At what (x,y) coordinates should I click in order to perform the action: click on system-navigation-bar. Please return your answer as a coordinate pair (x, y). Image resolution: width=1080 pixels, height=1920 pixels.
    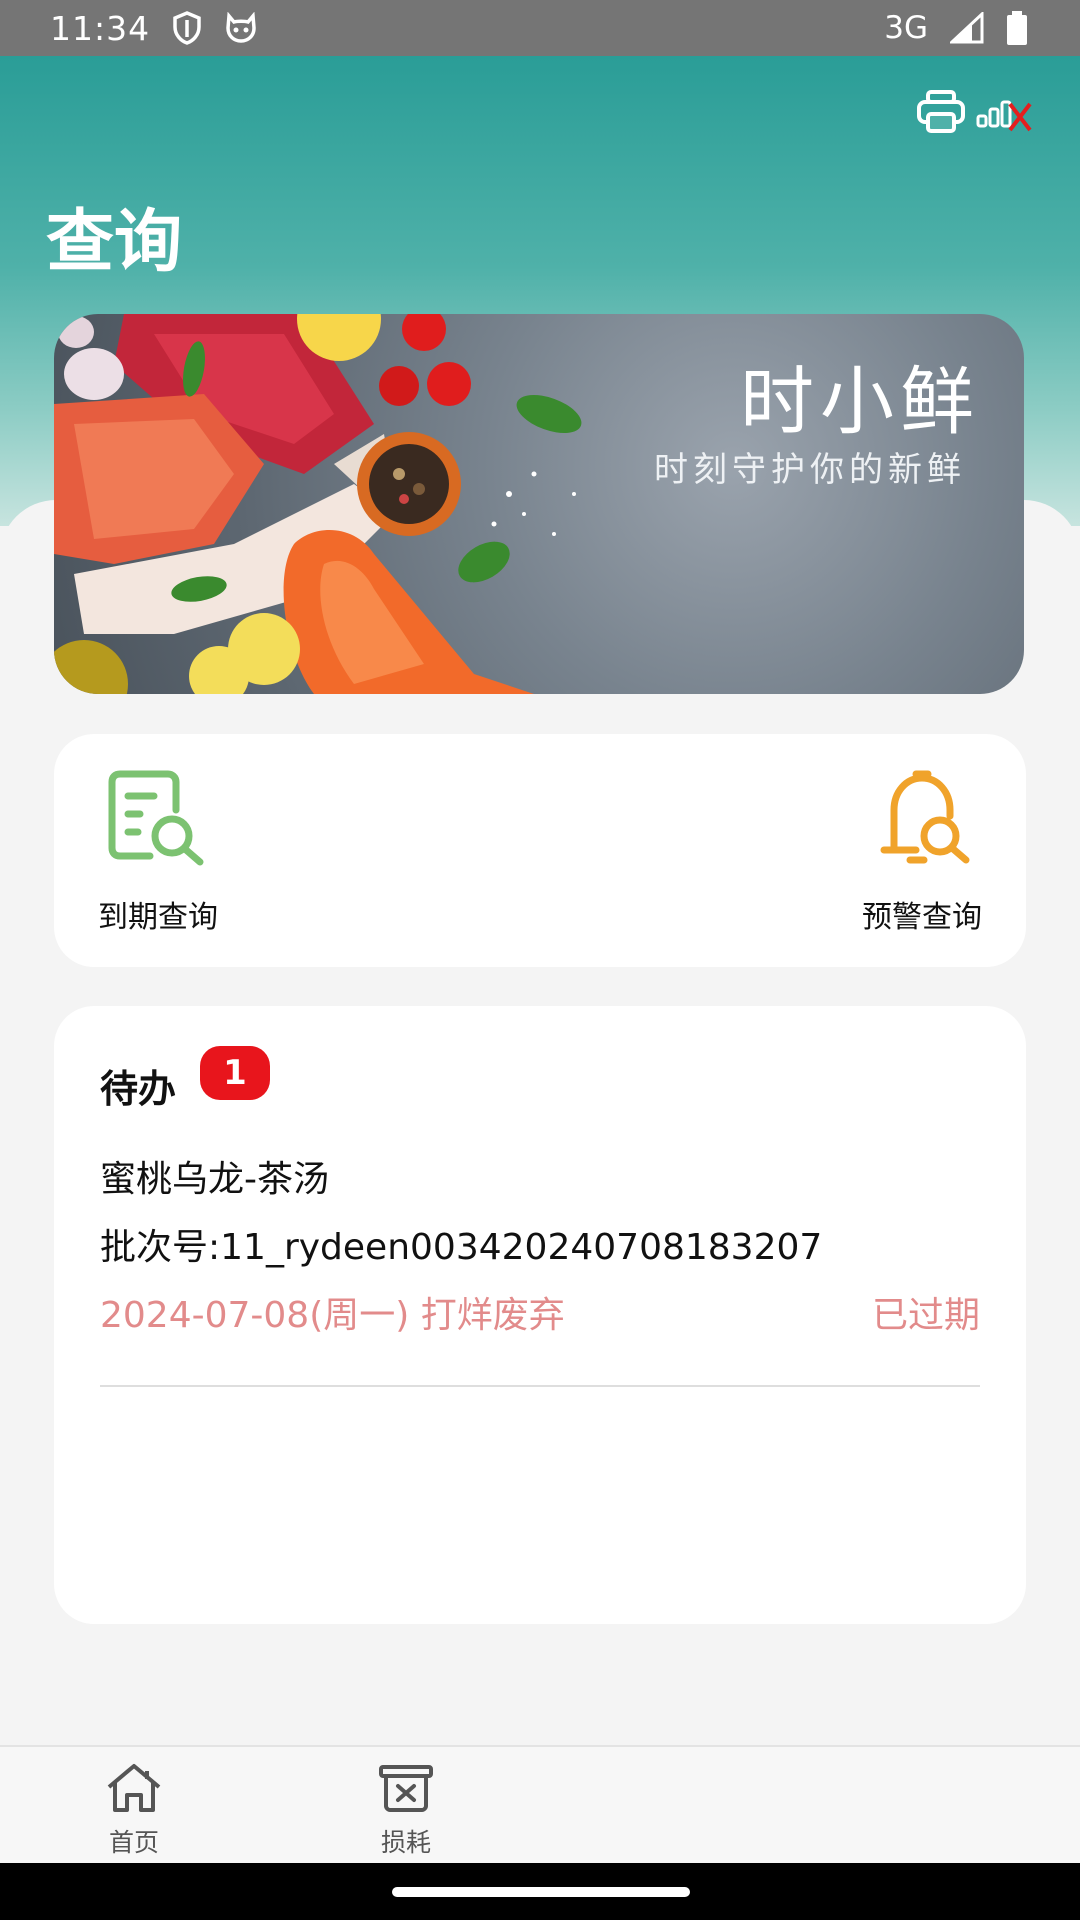
    Looking at the image, I should click on (540, 1891).